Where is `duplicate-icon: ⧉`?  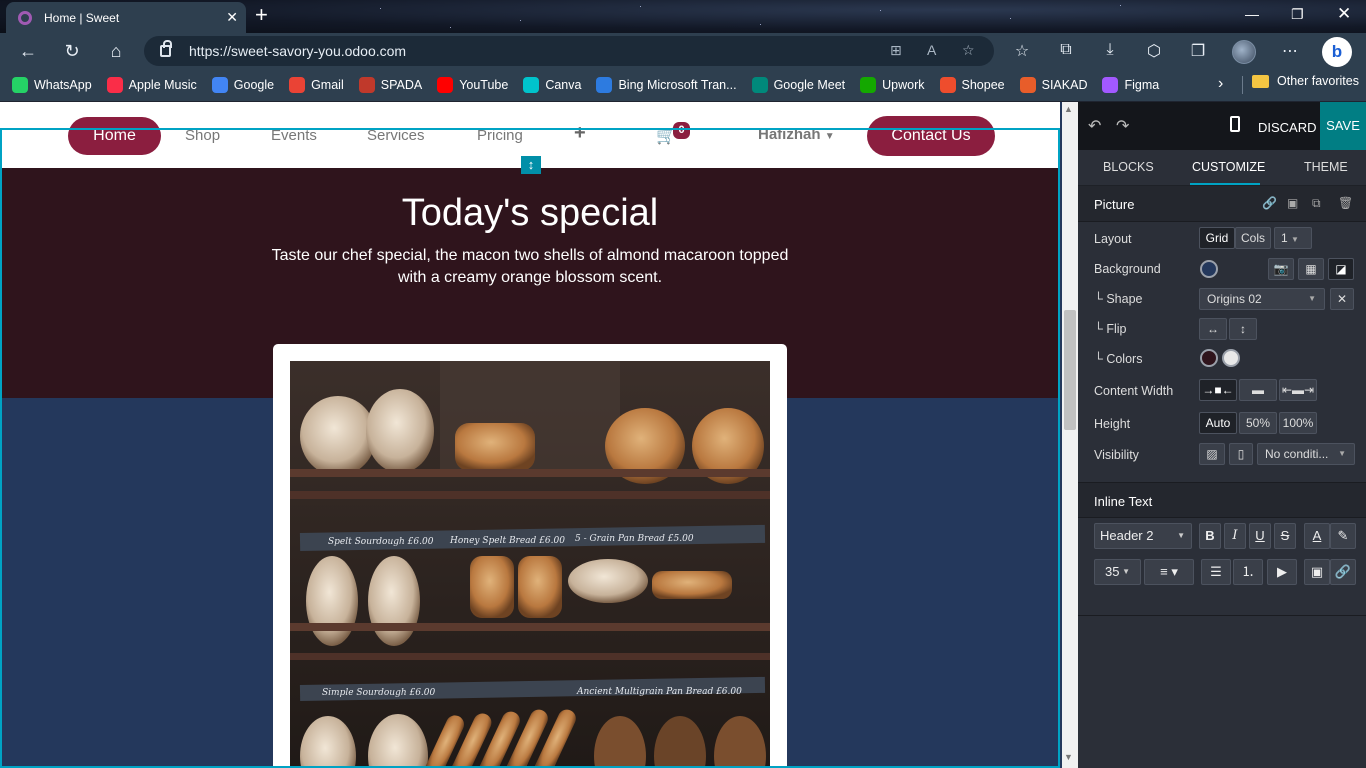 duplicate-icon: ⧉ is located at coordinates (1316, 203).